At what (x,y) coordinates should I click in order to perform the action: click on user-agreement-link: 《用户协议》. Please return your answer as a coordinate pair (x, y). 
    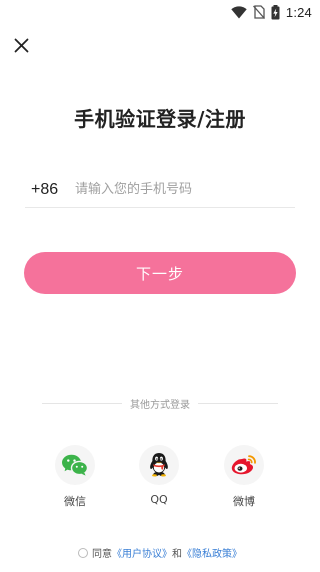
    Looking at the image, I should click on (142, 552).